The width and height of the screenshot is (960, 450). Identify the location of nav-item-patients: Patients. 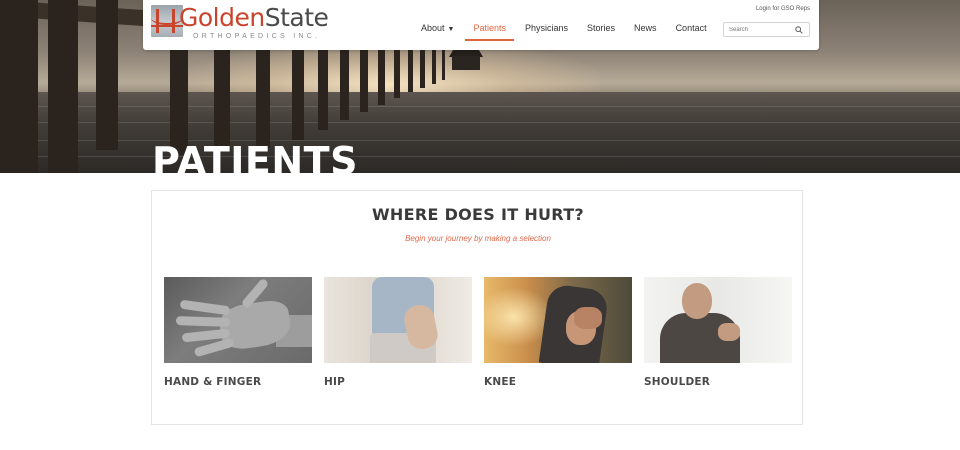
(489, 31).